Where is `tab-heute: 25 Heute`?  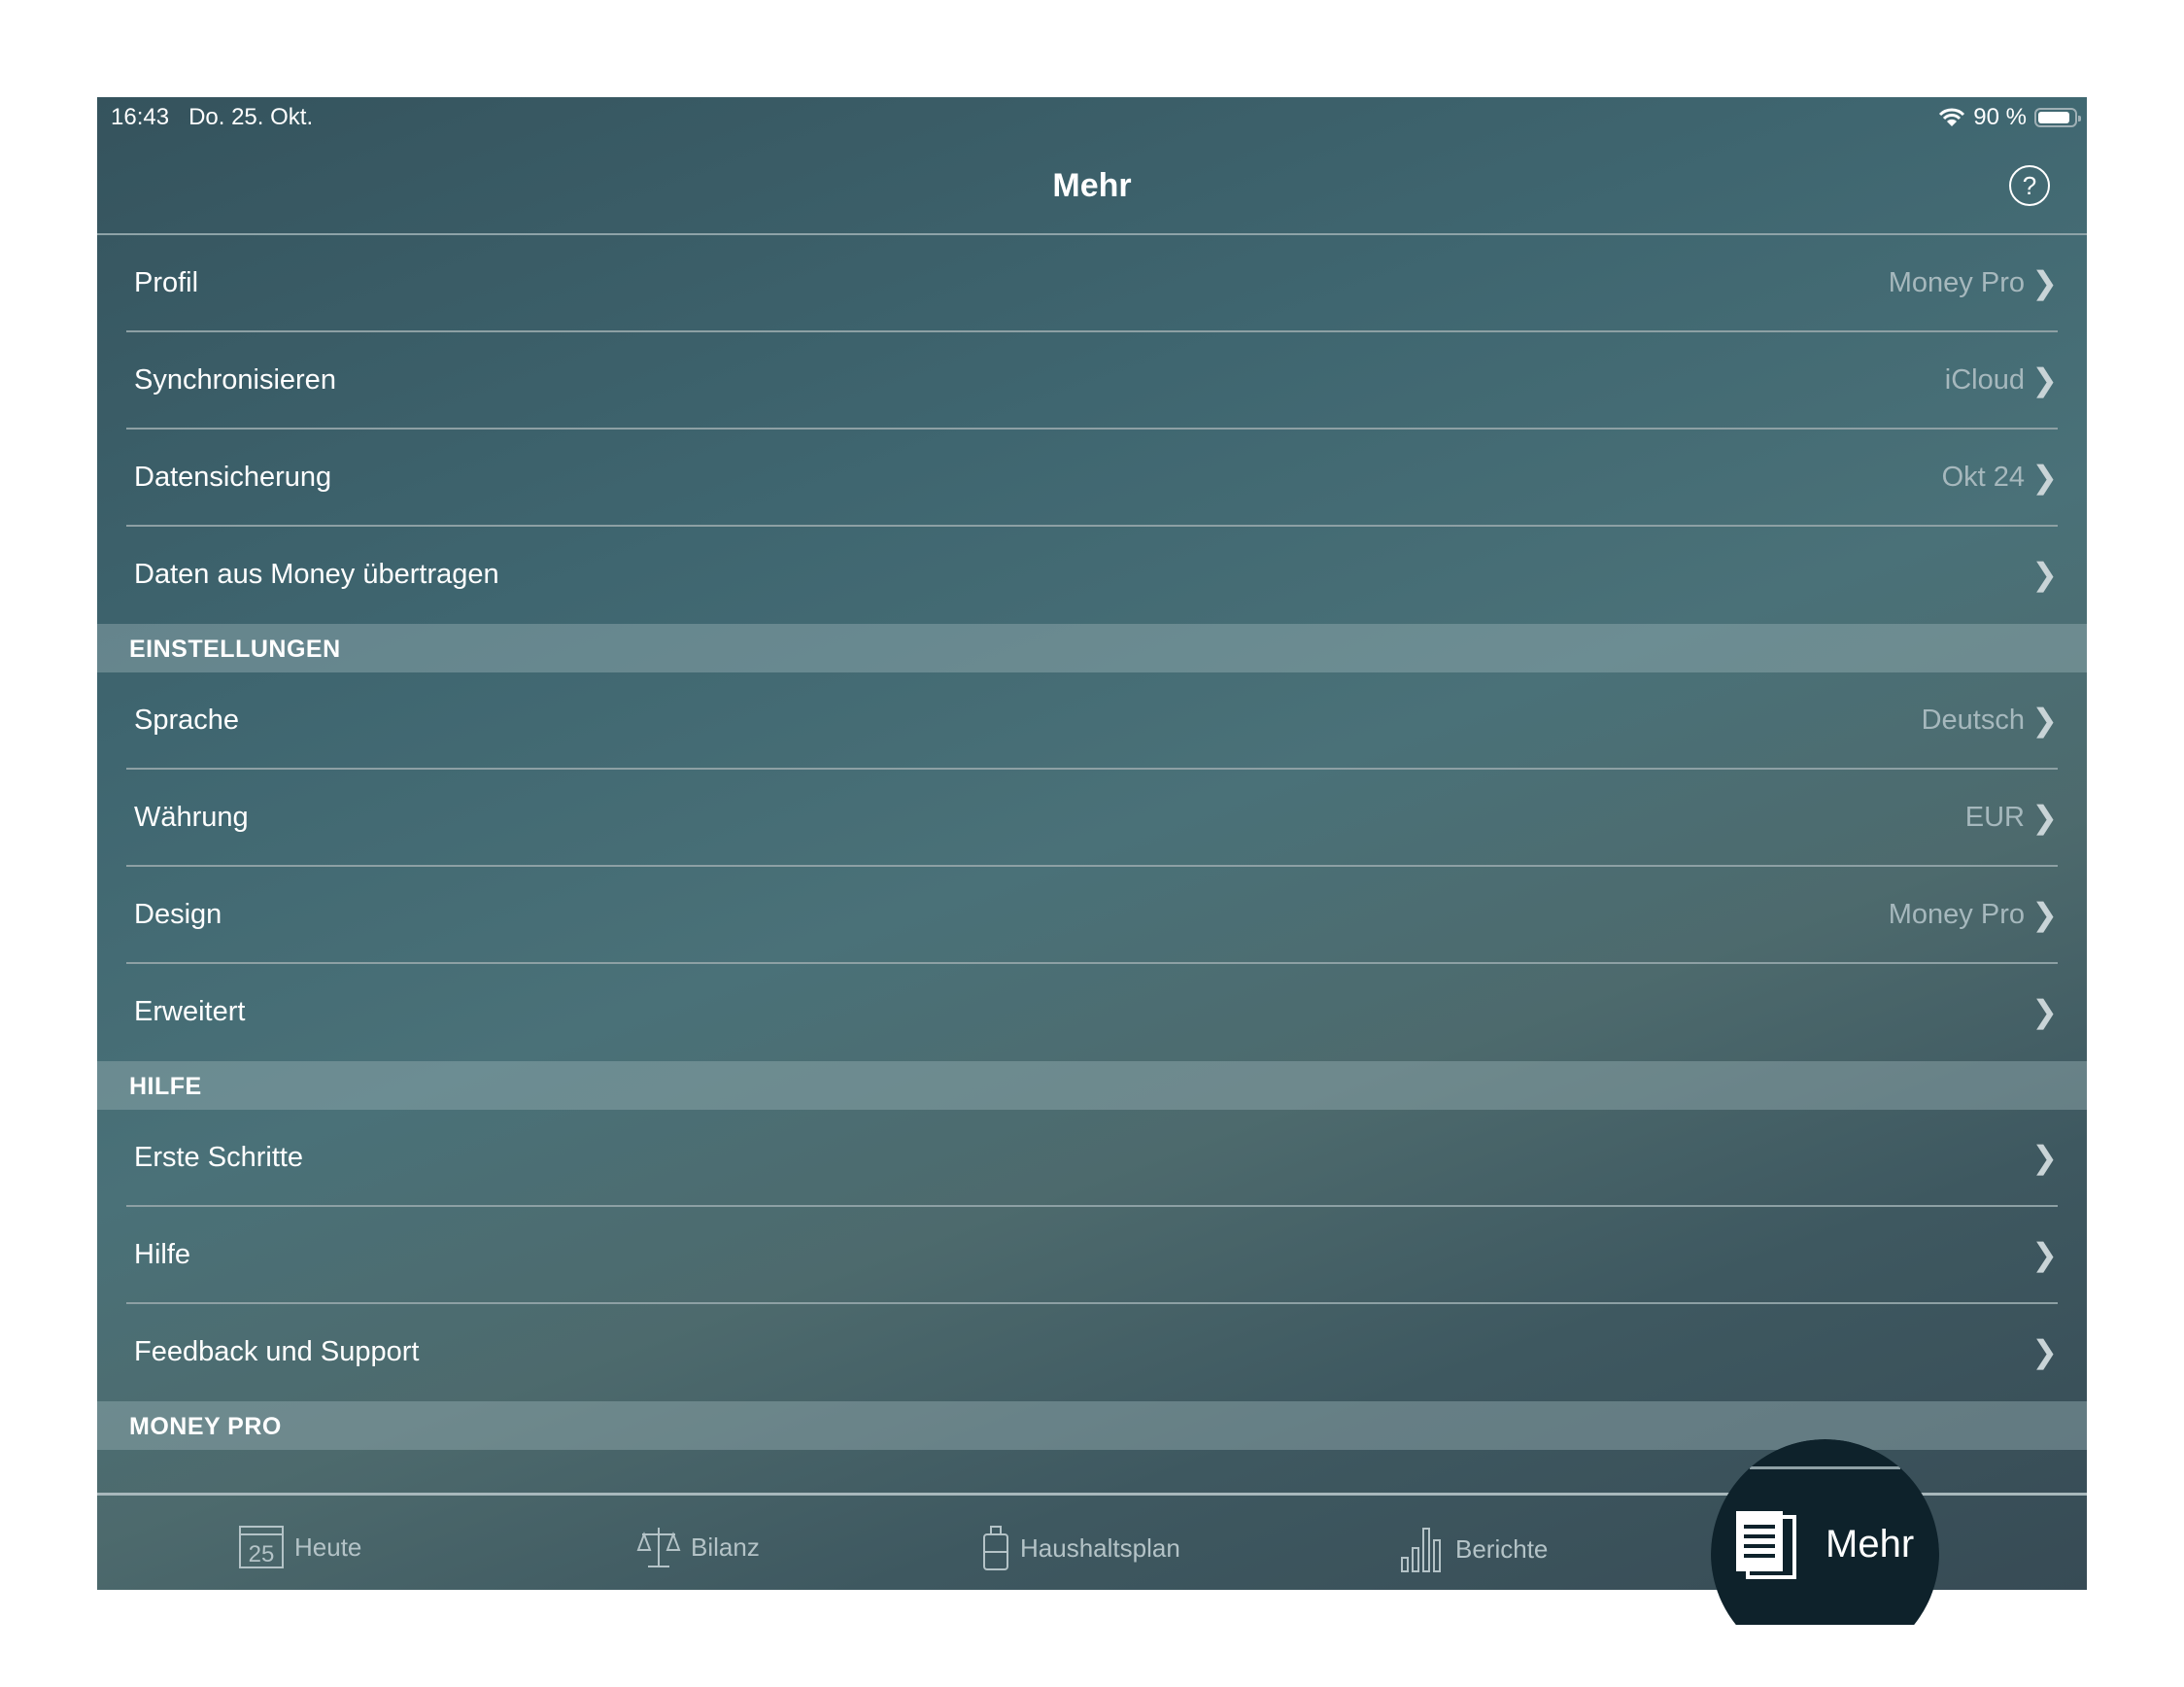 tab-heute: 25 Heute is located at coordinates (299, 1547).